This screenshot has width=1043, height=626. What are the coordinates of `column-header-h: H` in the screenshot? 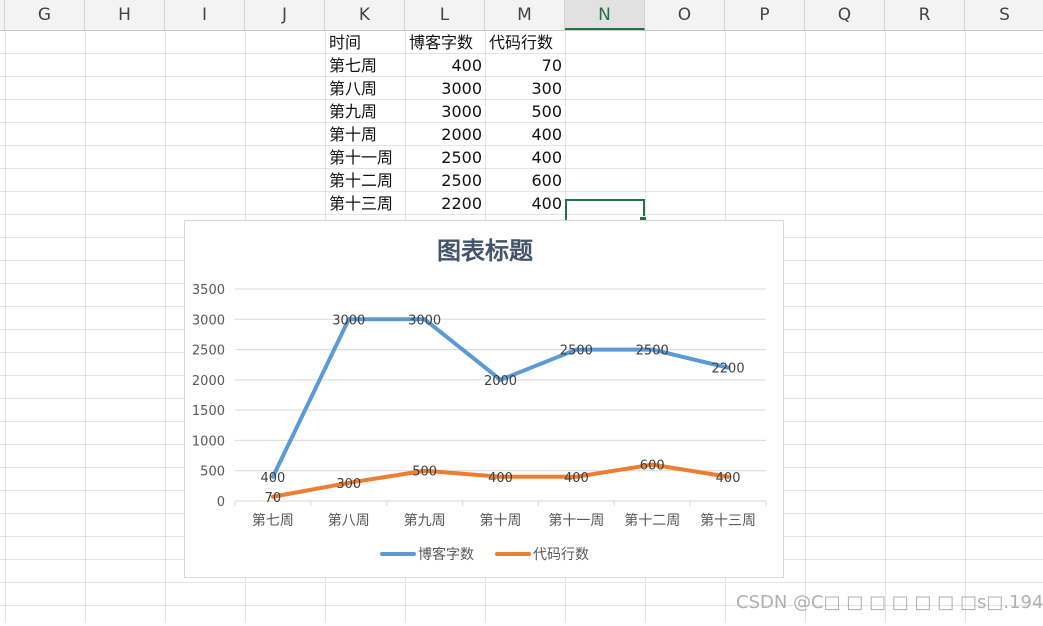 It's located at (125, 15).